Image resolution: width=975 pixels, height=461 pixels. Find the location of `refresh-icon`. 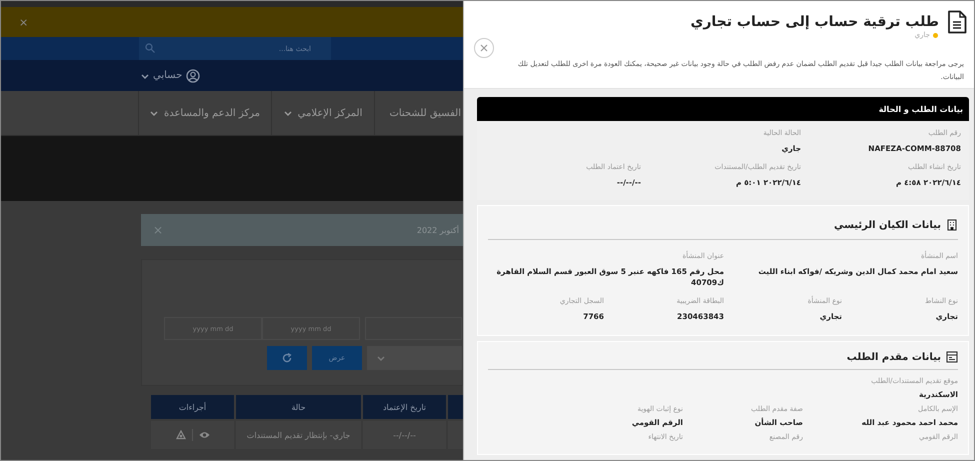

refresh-icon is located at coordinates (287, 358).